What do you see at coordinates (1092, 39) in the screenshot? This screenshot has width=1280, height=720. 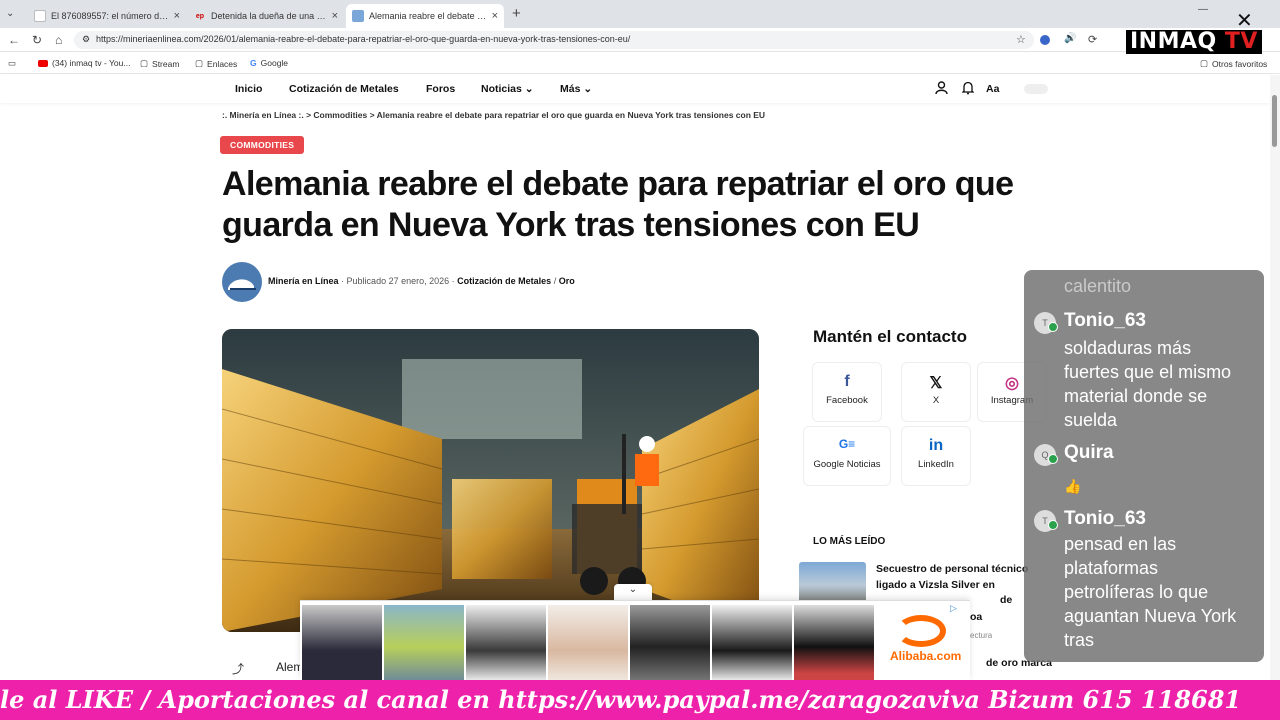 I see `extensions-icon: ⟳` at bounding box center [1092, 39].